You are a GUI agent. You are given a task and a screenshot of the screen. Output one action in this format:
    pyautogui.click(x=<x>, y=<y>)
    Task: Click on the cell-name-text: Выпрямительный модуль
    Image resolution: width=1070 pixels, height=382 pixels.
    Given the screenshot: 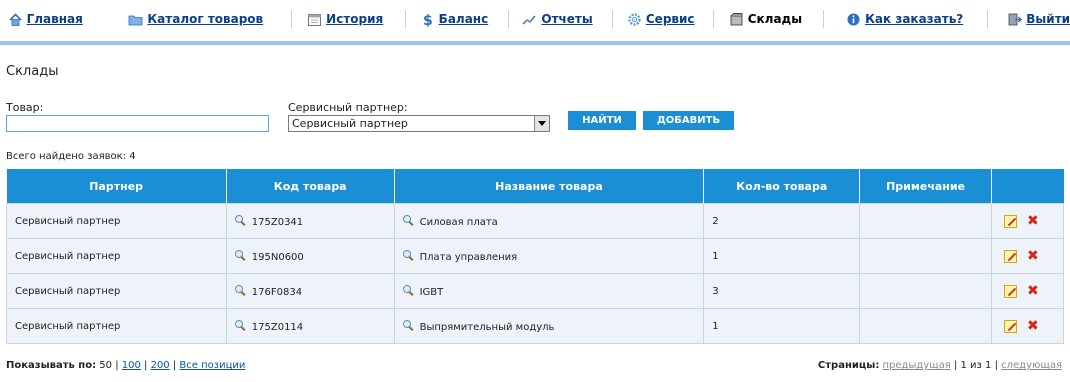 What is the action you would take?
    pyautogui.click(x=487, y=327)
    